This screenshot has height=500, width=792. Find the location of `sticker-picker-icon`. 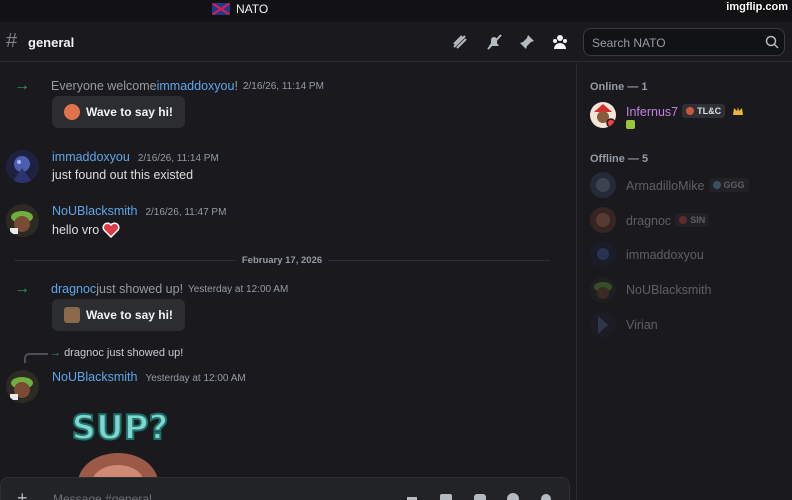

sticker-picker-icon is located at coordinates (480, 496).